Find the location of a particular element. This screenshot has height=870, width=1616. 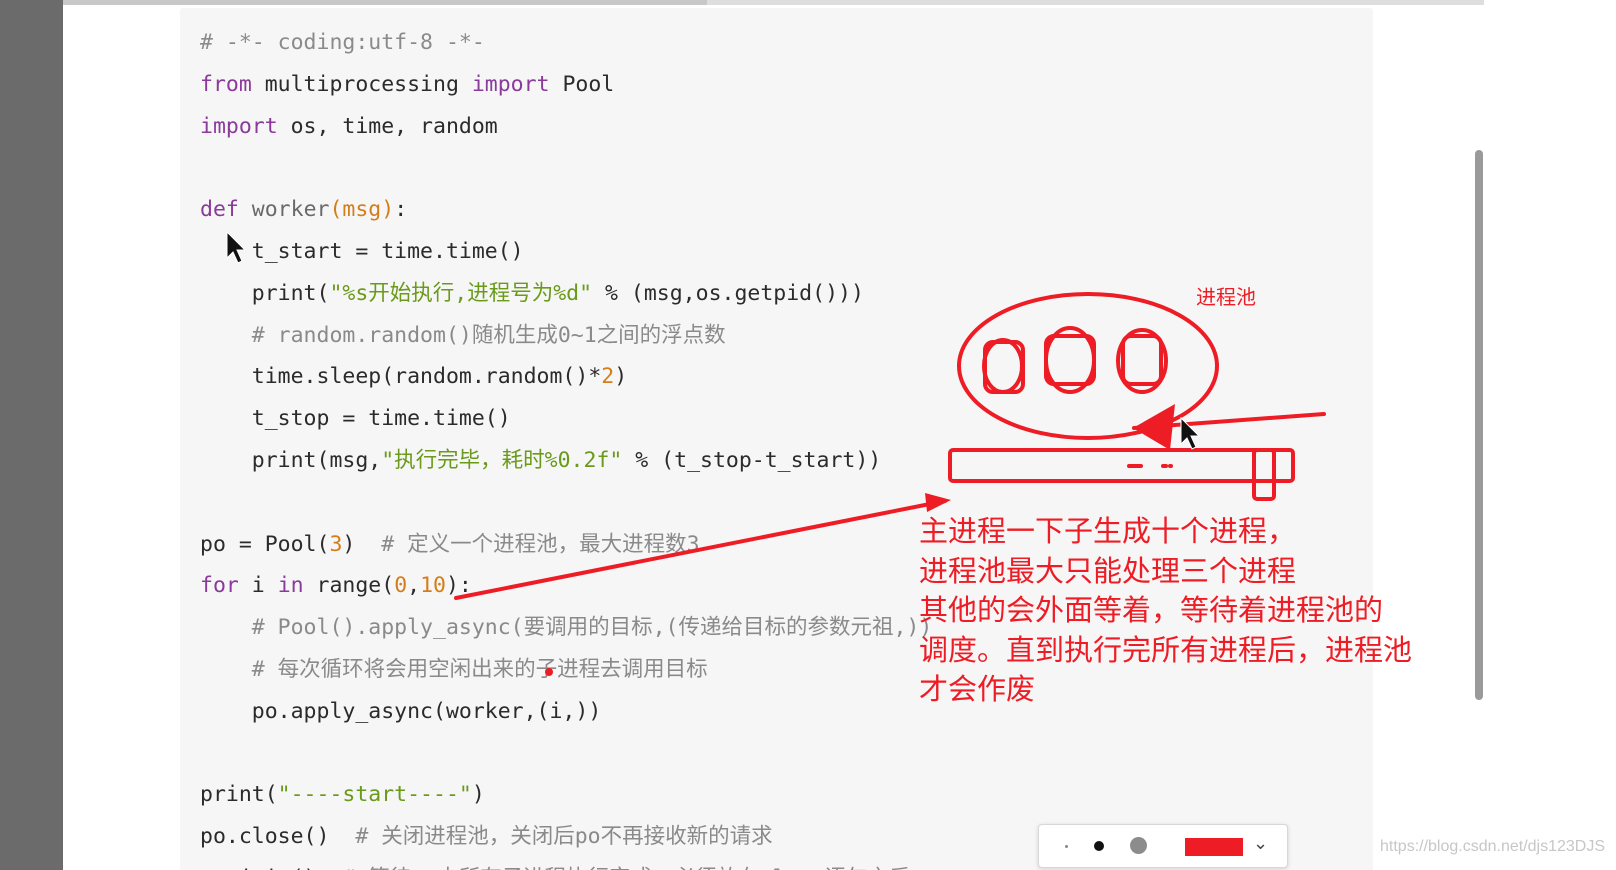

red-dot-marker is located at coordinates (549, 672).